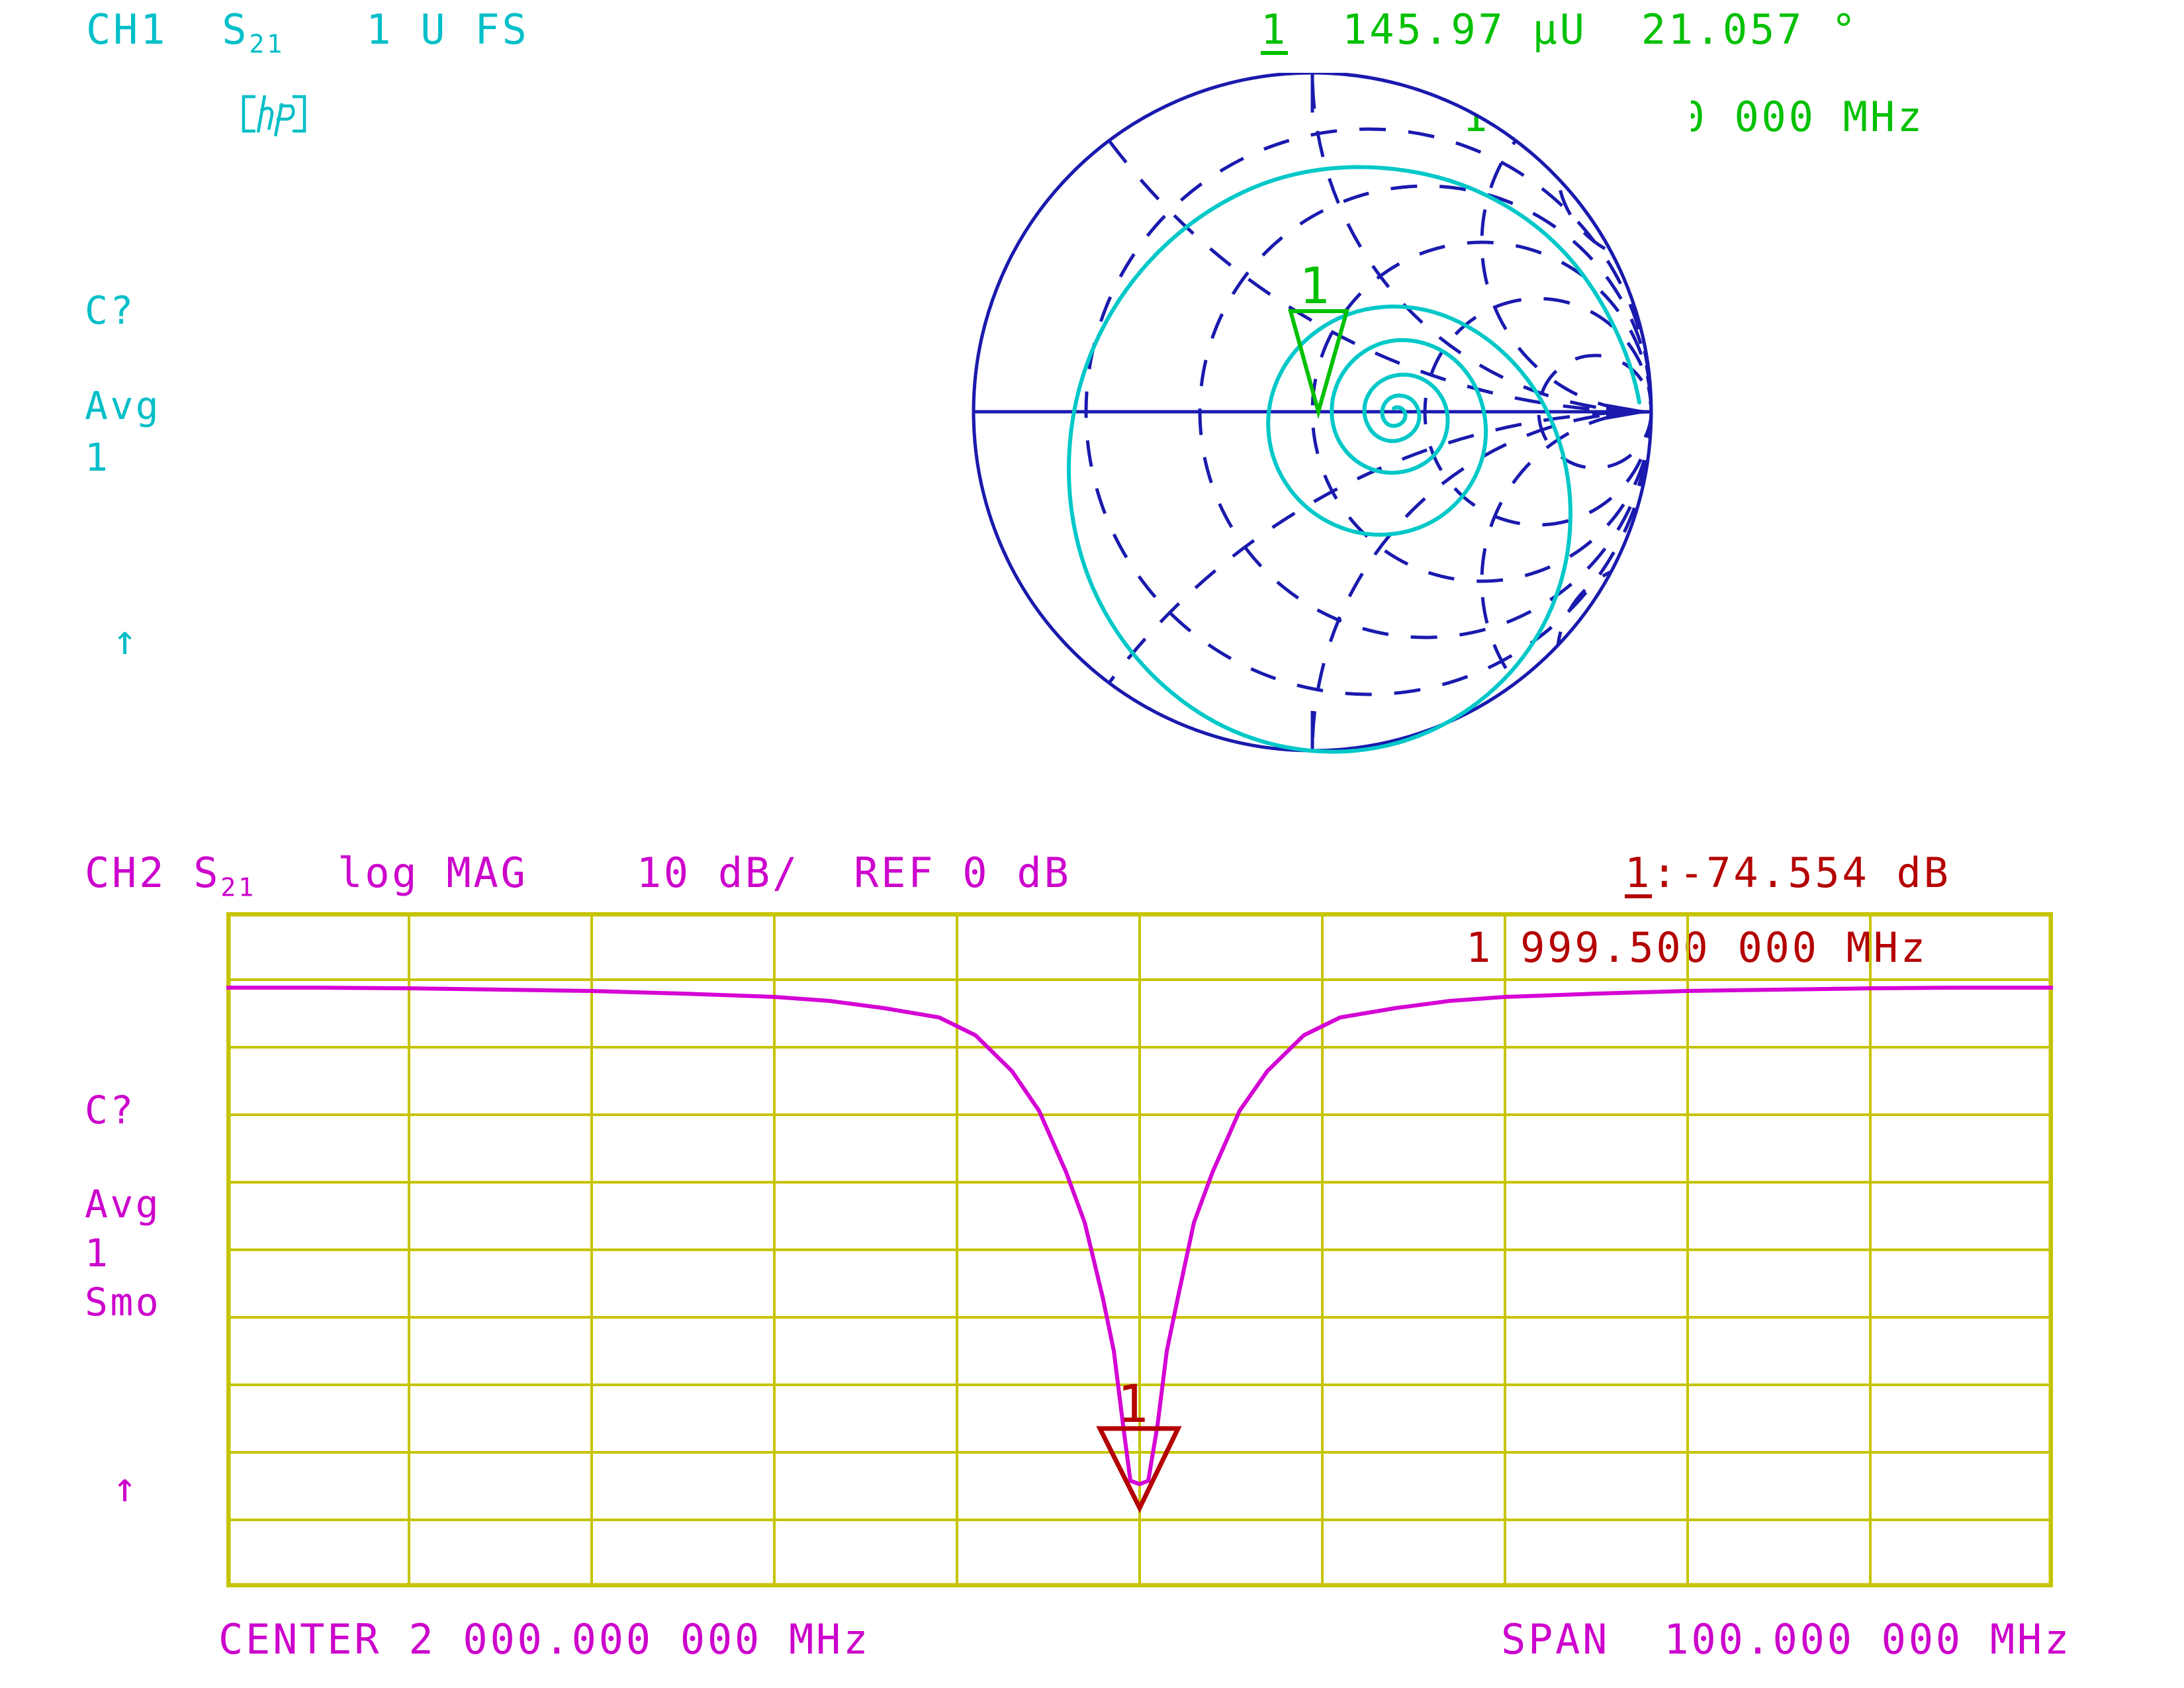 This screenshot has height=1688, width=2184. I want to click on ch1-label: CH1, so click(127, 29).